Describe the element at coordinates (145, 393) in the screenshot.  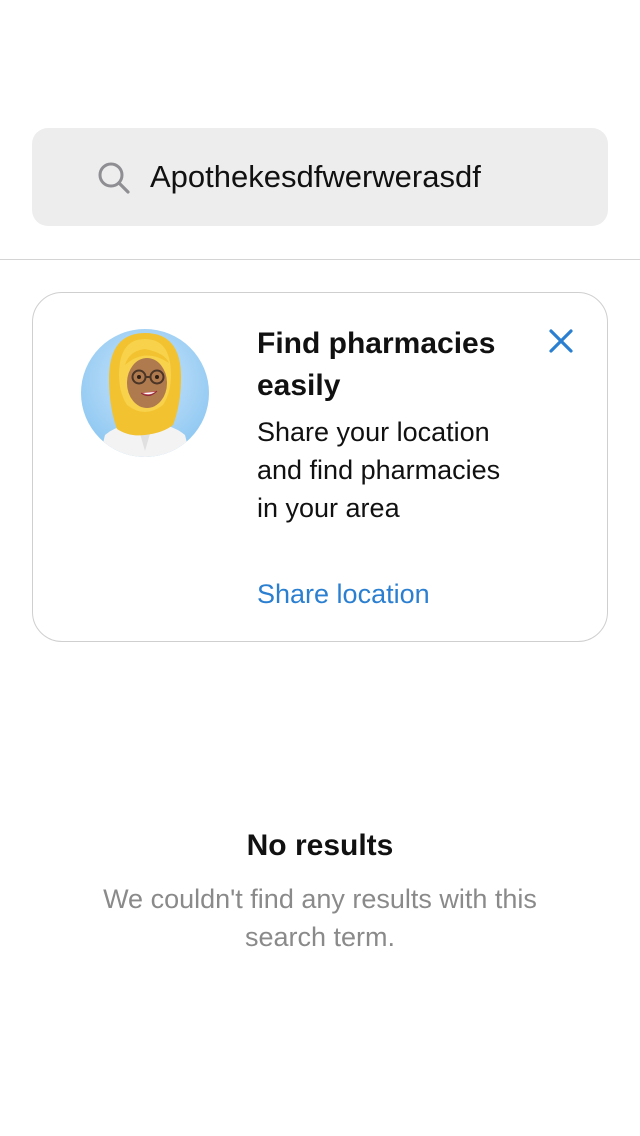
I see `pharmacist-avatar` at that location.